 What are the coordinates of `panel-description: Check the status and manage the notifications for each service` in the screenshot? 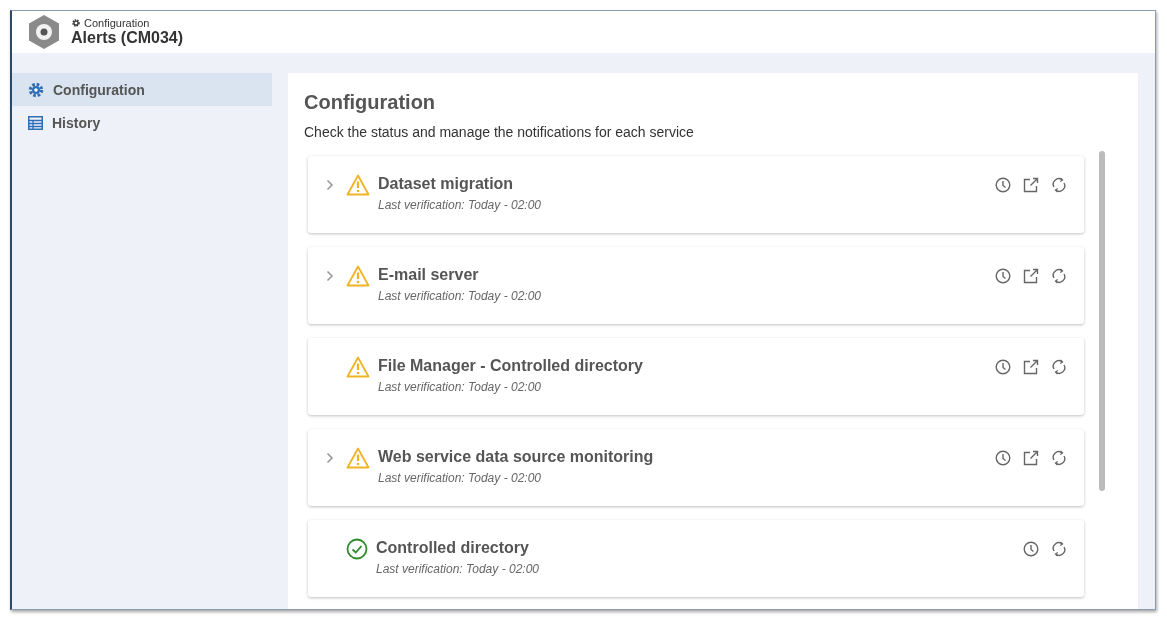 It's located at (499, 132).